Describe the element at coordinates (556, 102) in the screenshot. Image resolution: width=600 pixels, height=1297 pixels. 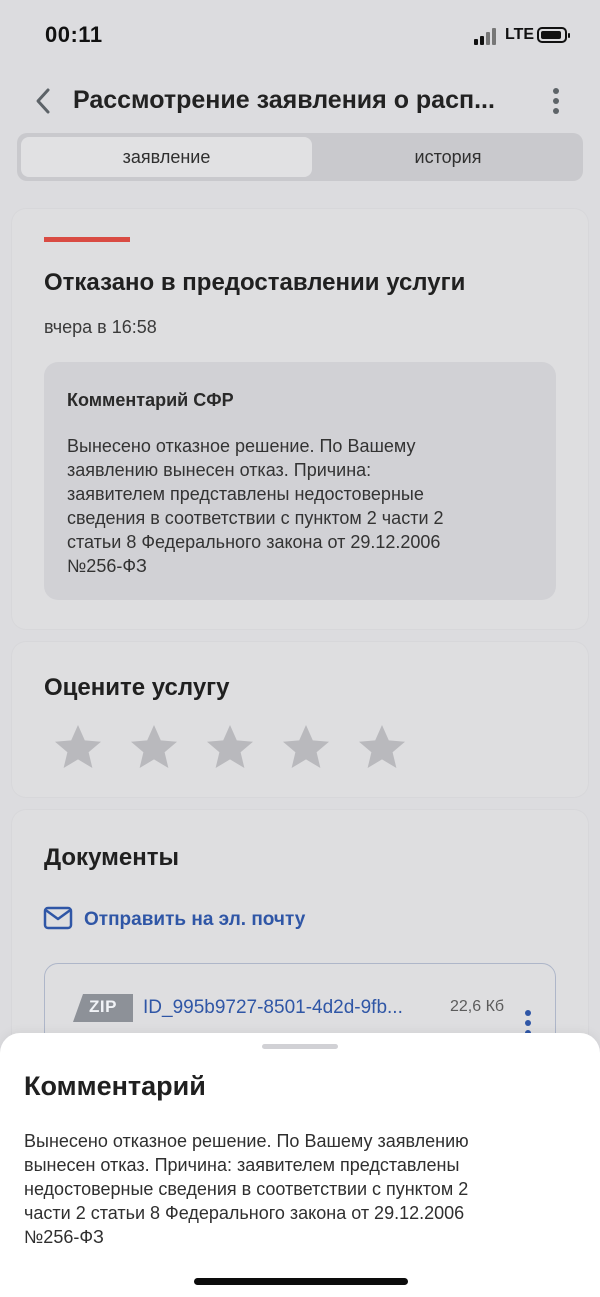
I see `more-vertical-icon` at that location.